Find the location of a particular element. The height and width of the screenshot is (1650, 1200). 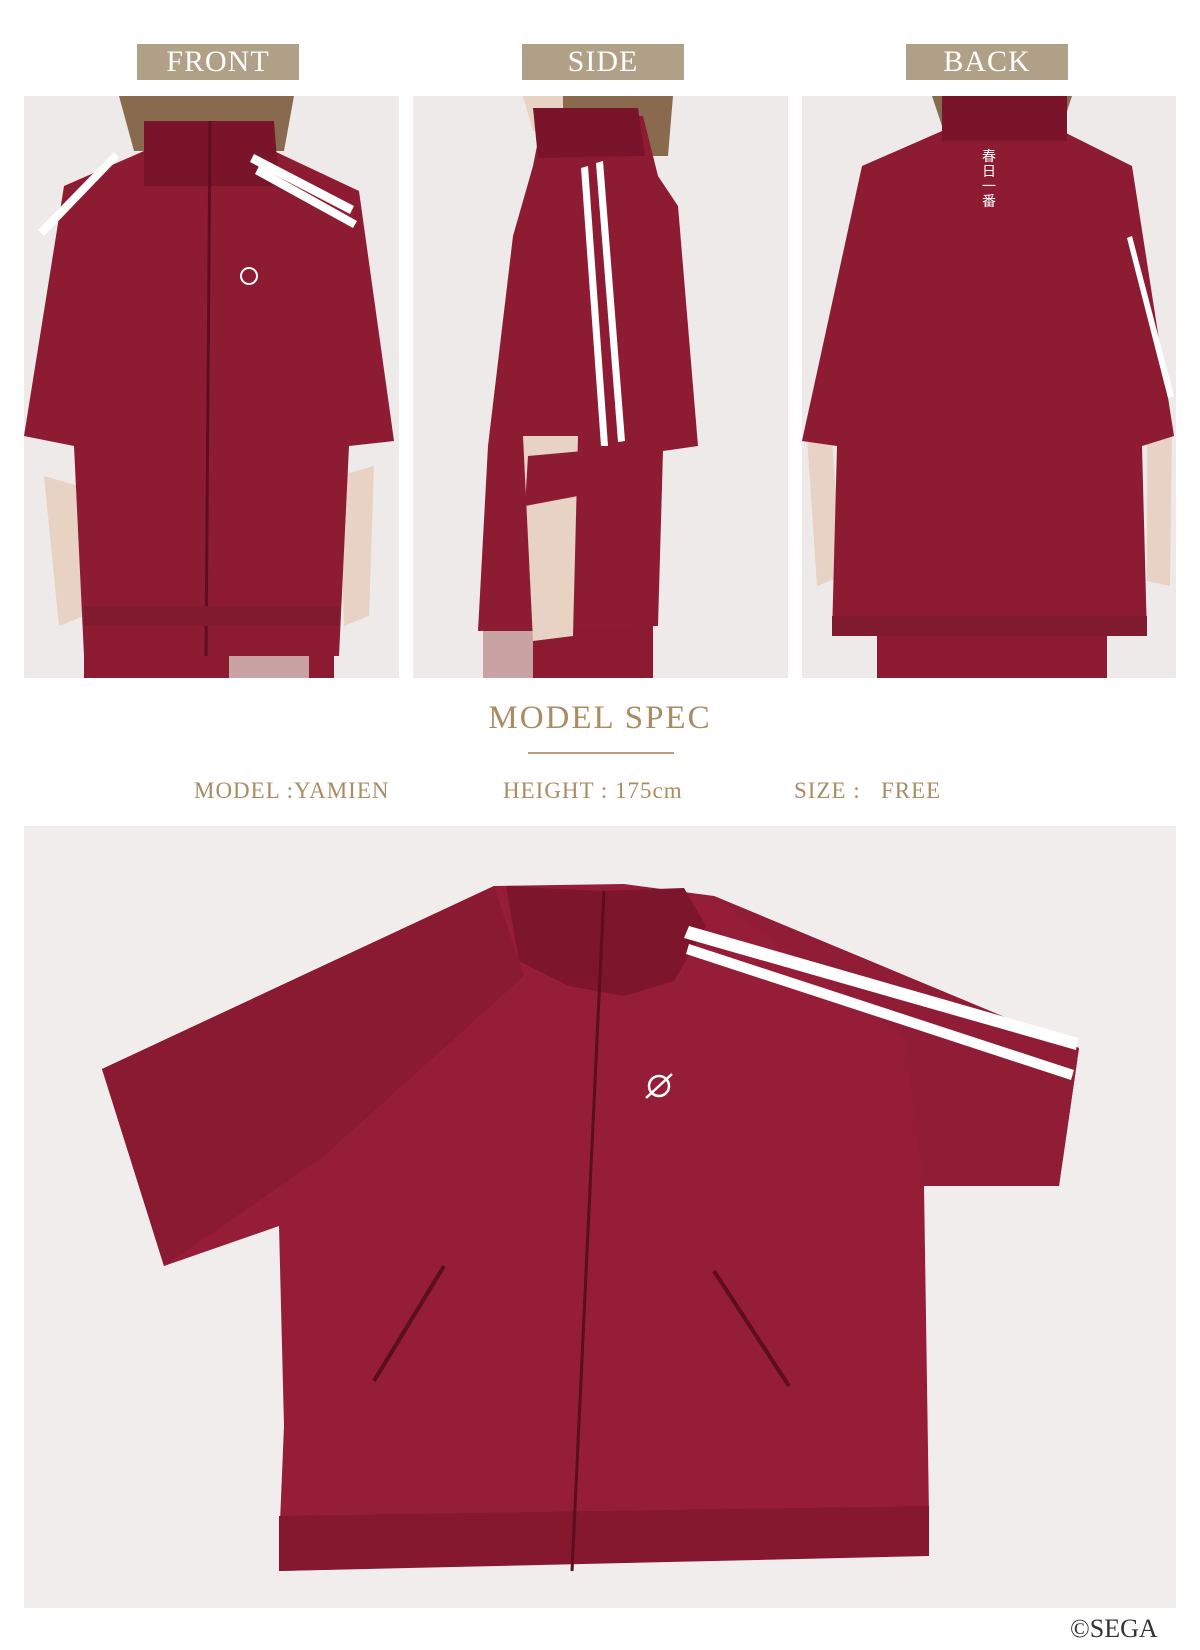

copyright-notice: ©SEGA is located at coordinates (1114, 1628).